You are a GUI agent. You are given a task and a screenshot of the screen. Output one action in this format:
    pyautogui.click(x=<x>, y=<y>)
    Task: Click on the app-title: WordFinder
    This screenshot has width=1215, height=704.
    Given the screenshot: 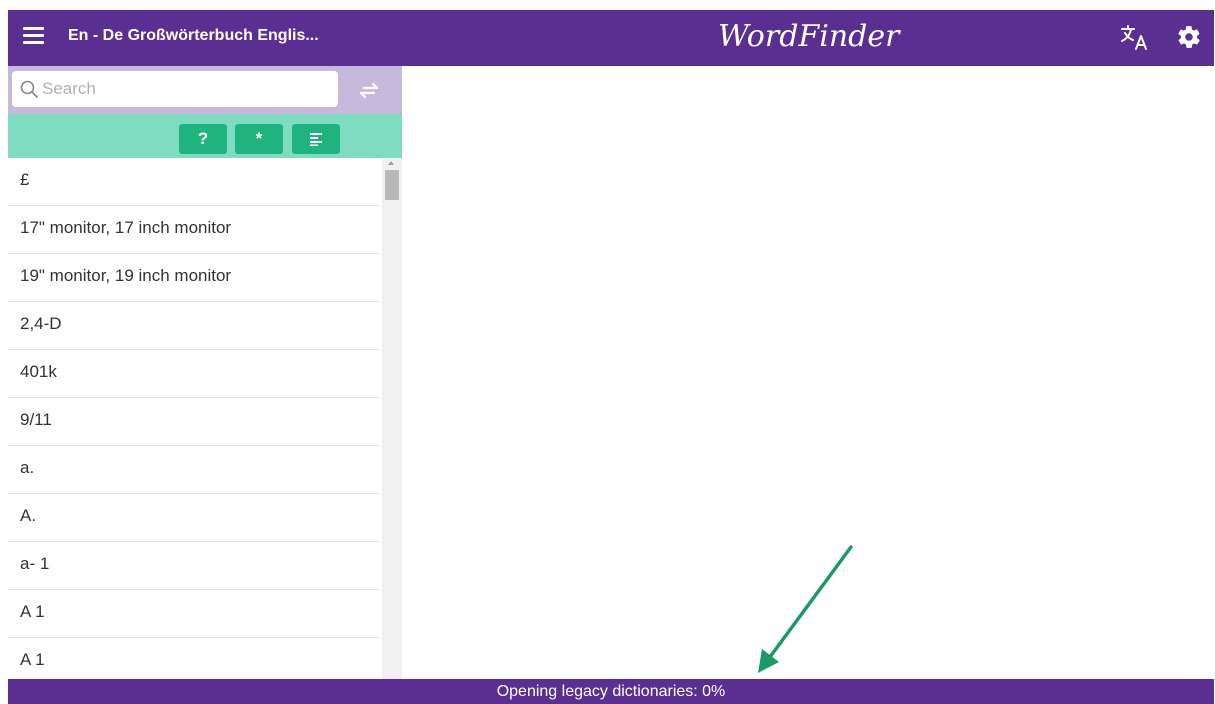 What is the action you would take?
    pyautogui.click(x=809, y=36)
    